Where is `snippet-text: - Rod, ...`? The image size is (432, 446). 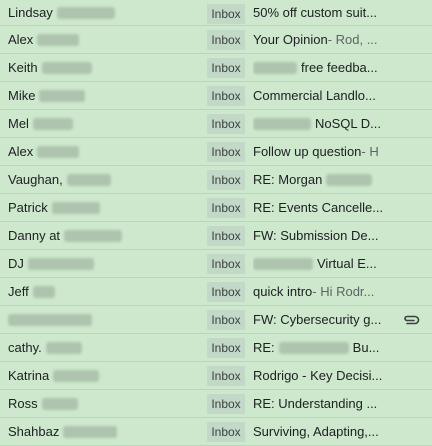
snippet-text: - Rod, ... is located at coordinates (352, 39).